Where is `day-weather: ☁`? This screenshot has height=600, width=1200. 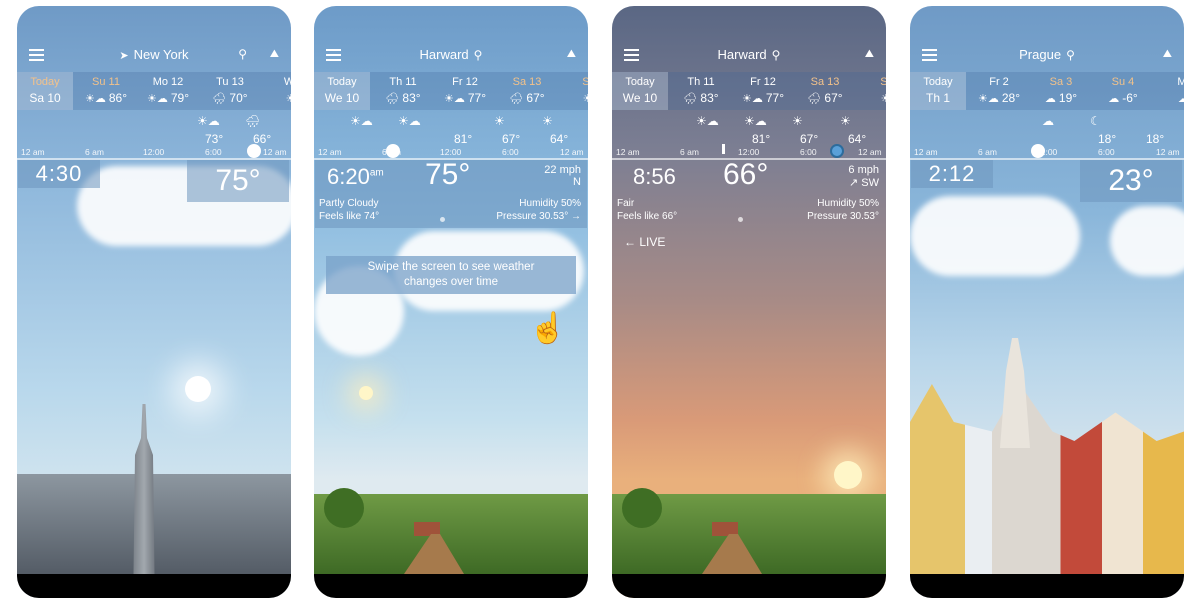 day-weather: ☁ is located at coordinates (1169, 98).